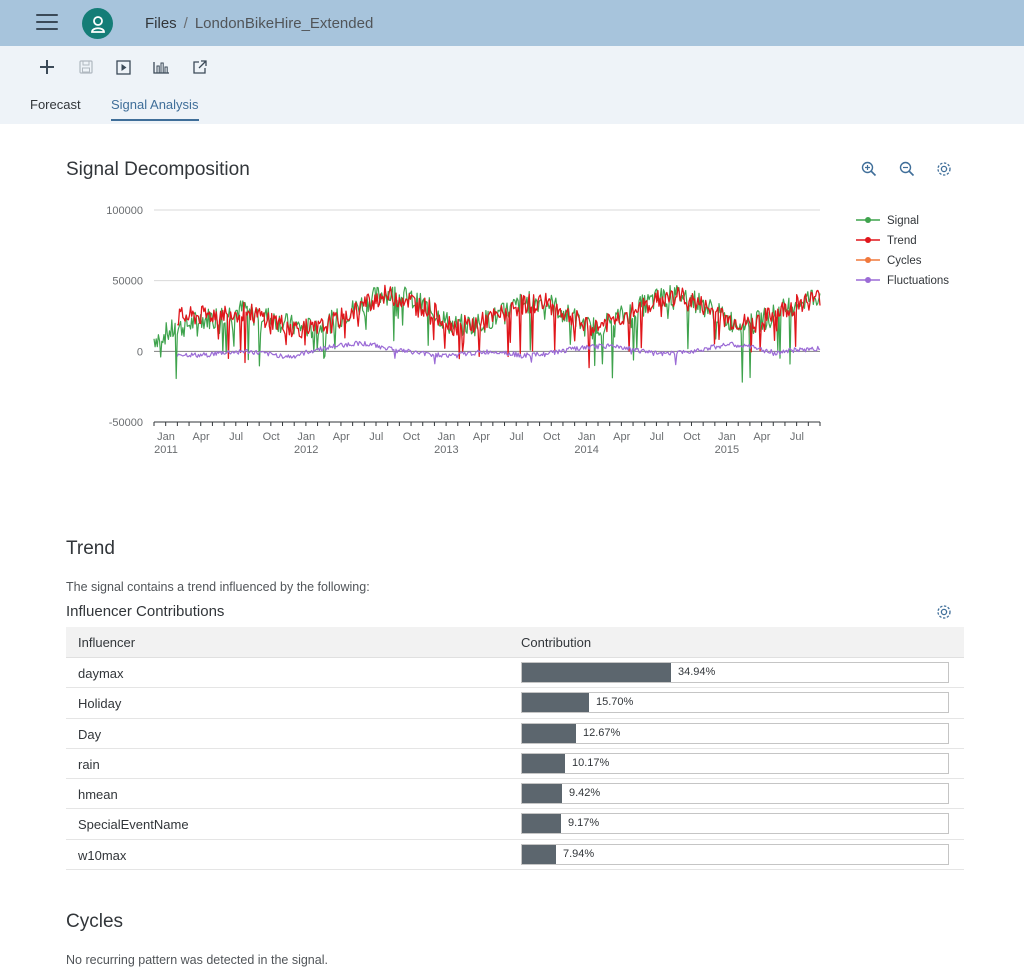 The image size is (1024, 980). I want to click on contribution-bar: 7.94%, so click(735, 854).